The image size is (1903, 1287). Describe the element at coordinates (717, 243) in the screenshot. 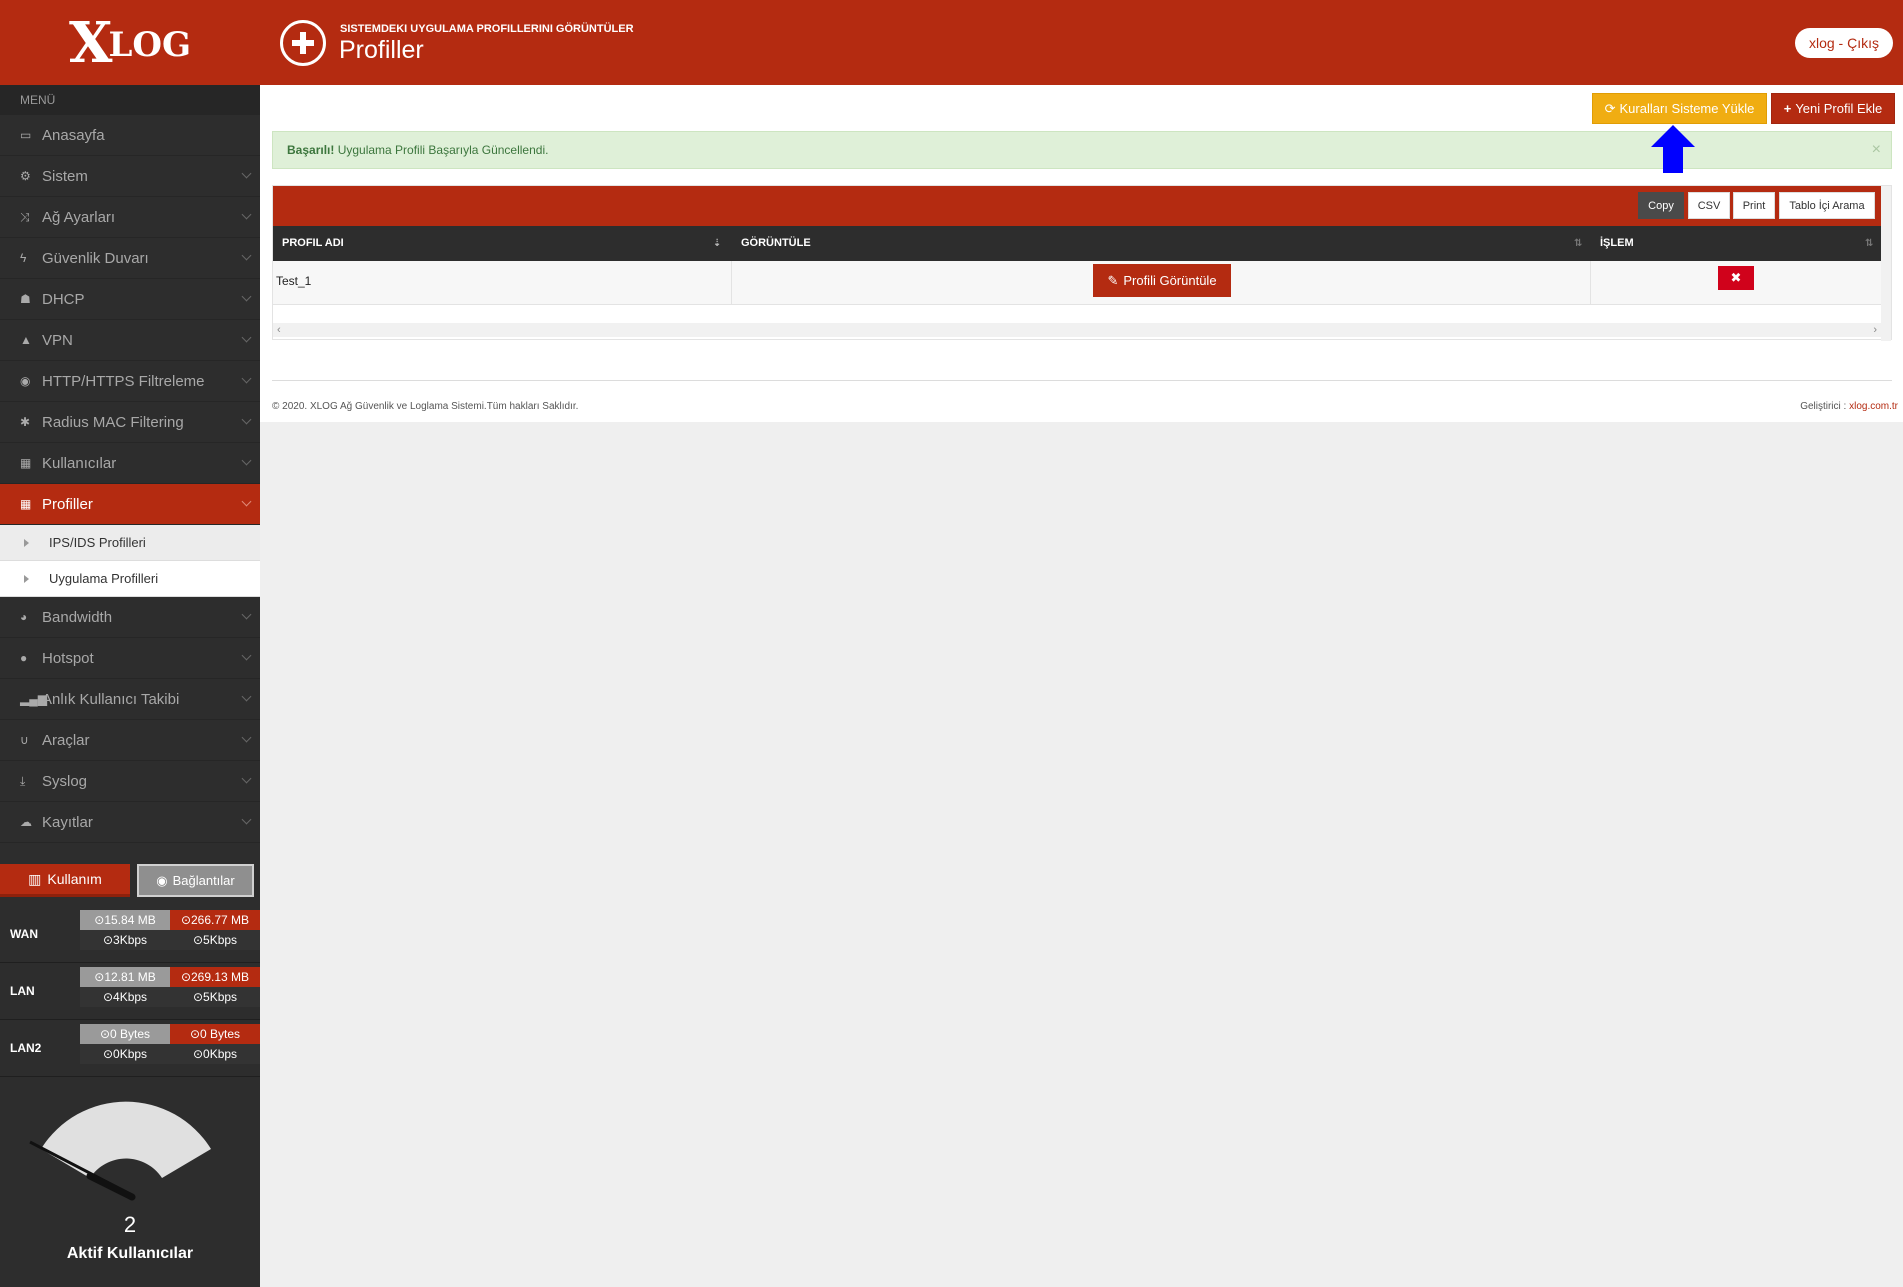

I see `sort-desc-icon: ⇣` at that location.